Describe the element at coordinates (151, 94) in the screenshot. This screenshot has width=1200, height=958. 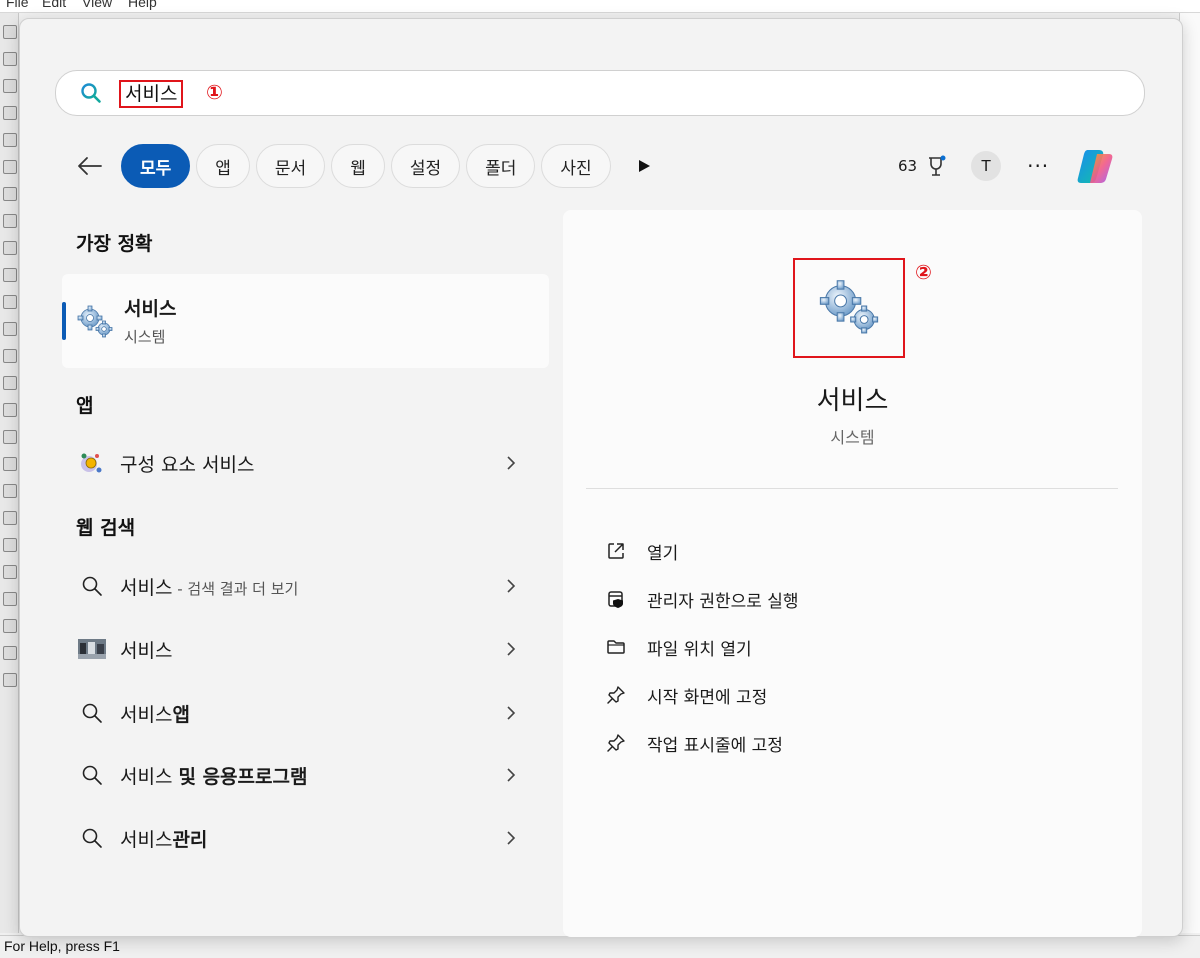
I see `search-query-text: 서비스` at that location.